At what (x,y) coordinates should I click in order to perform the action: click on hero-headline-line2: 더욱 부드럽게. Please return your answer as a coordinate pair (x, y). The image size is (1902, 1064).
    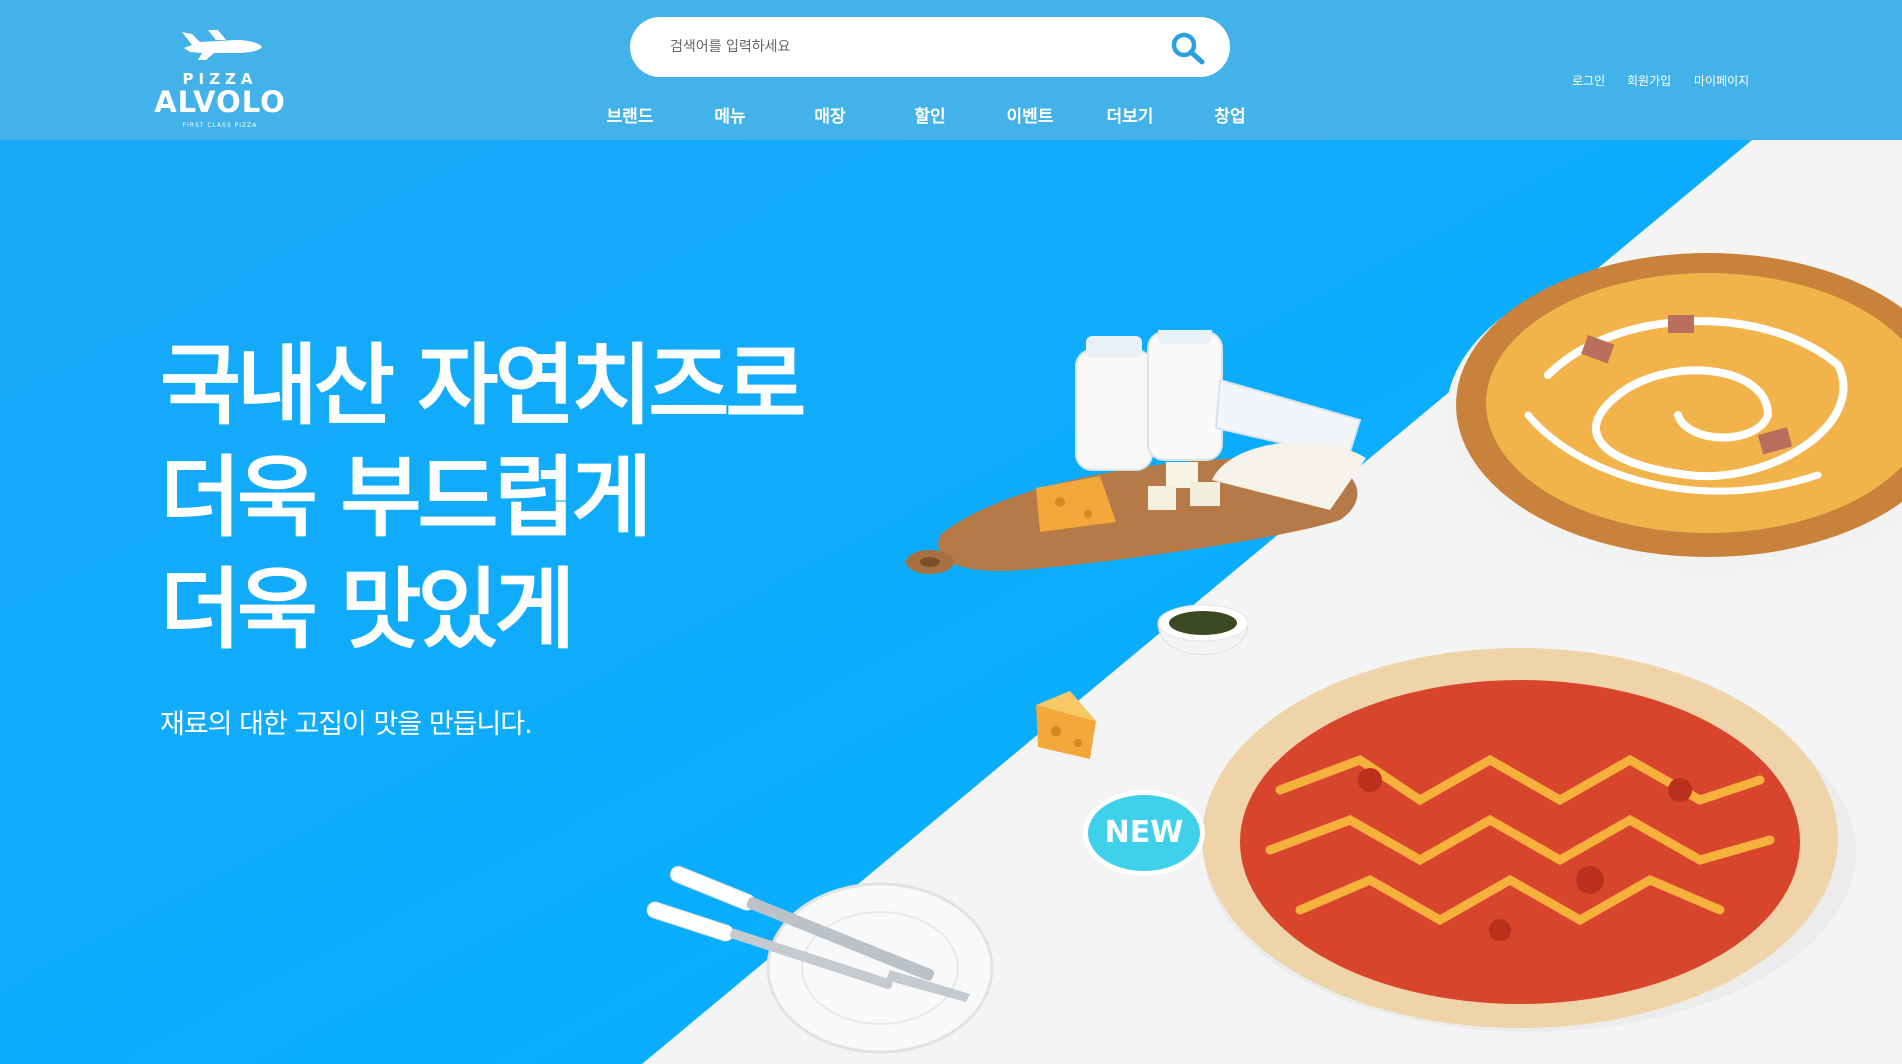
    Looking at the image, I should click on (406, 497).